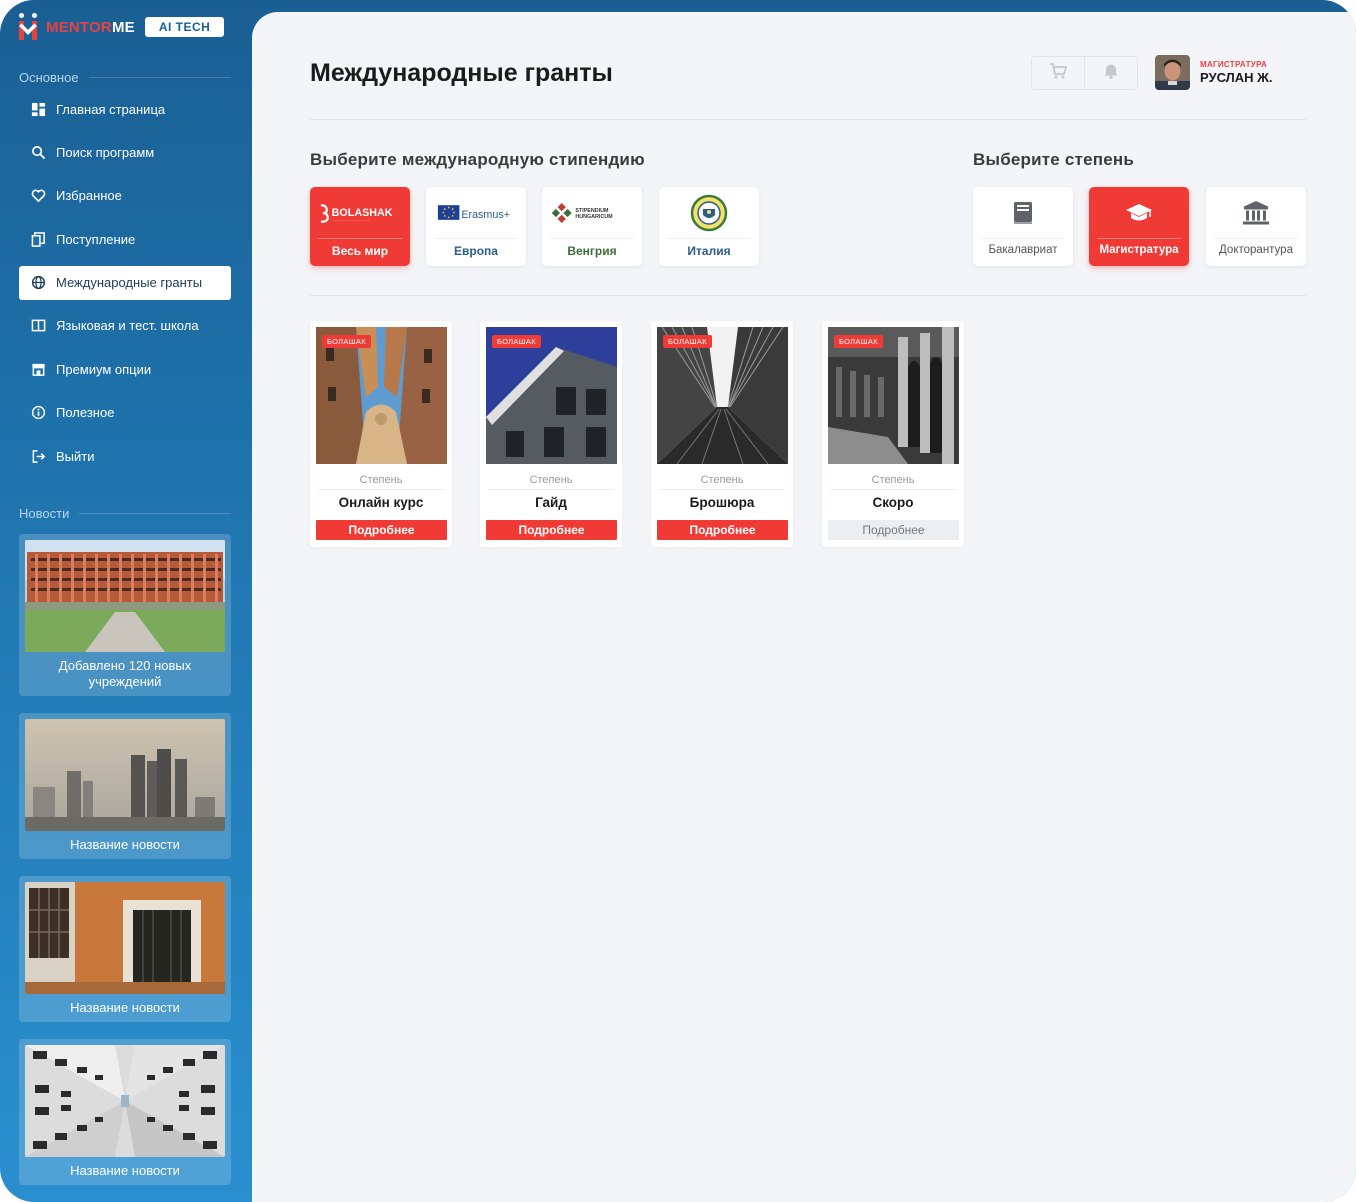 This screenshot has width=1356, height=1202. I want to click on page-title: Международные гранты, so click(461, 73).